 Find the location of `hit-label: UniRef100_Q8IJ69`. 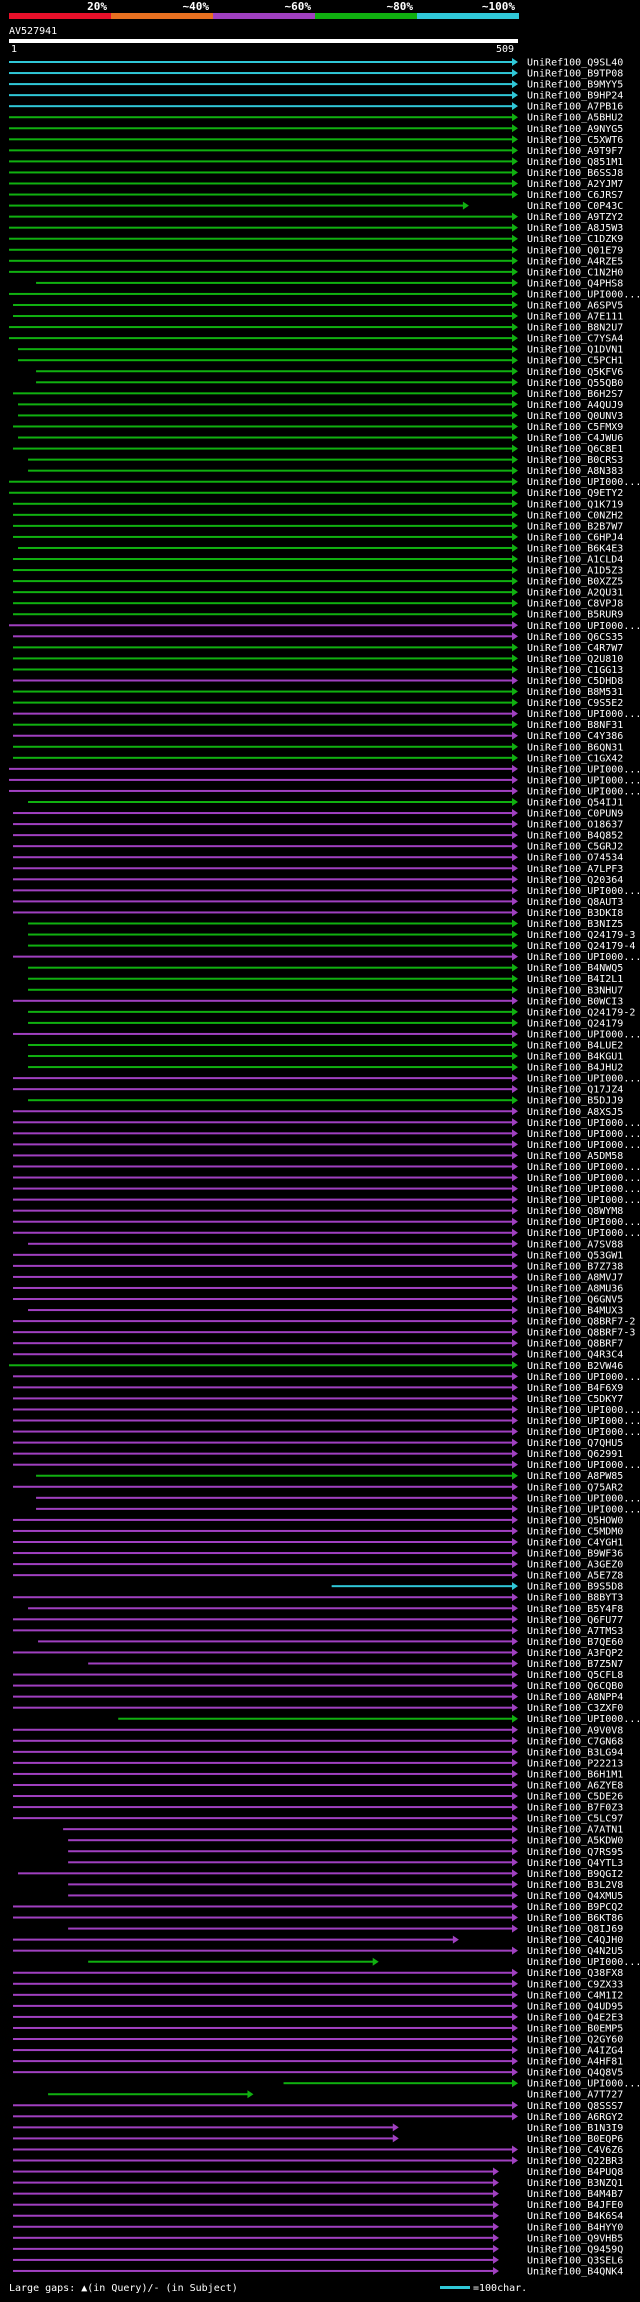

hit-label: UniRef100_Q8IJ69 is located at coordinates (575, 1929).